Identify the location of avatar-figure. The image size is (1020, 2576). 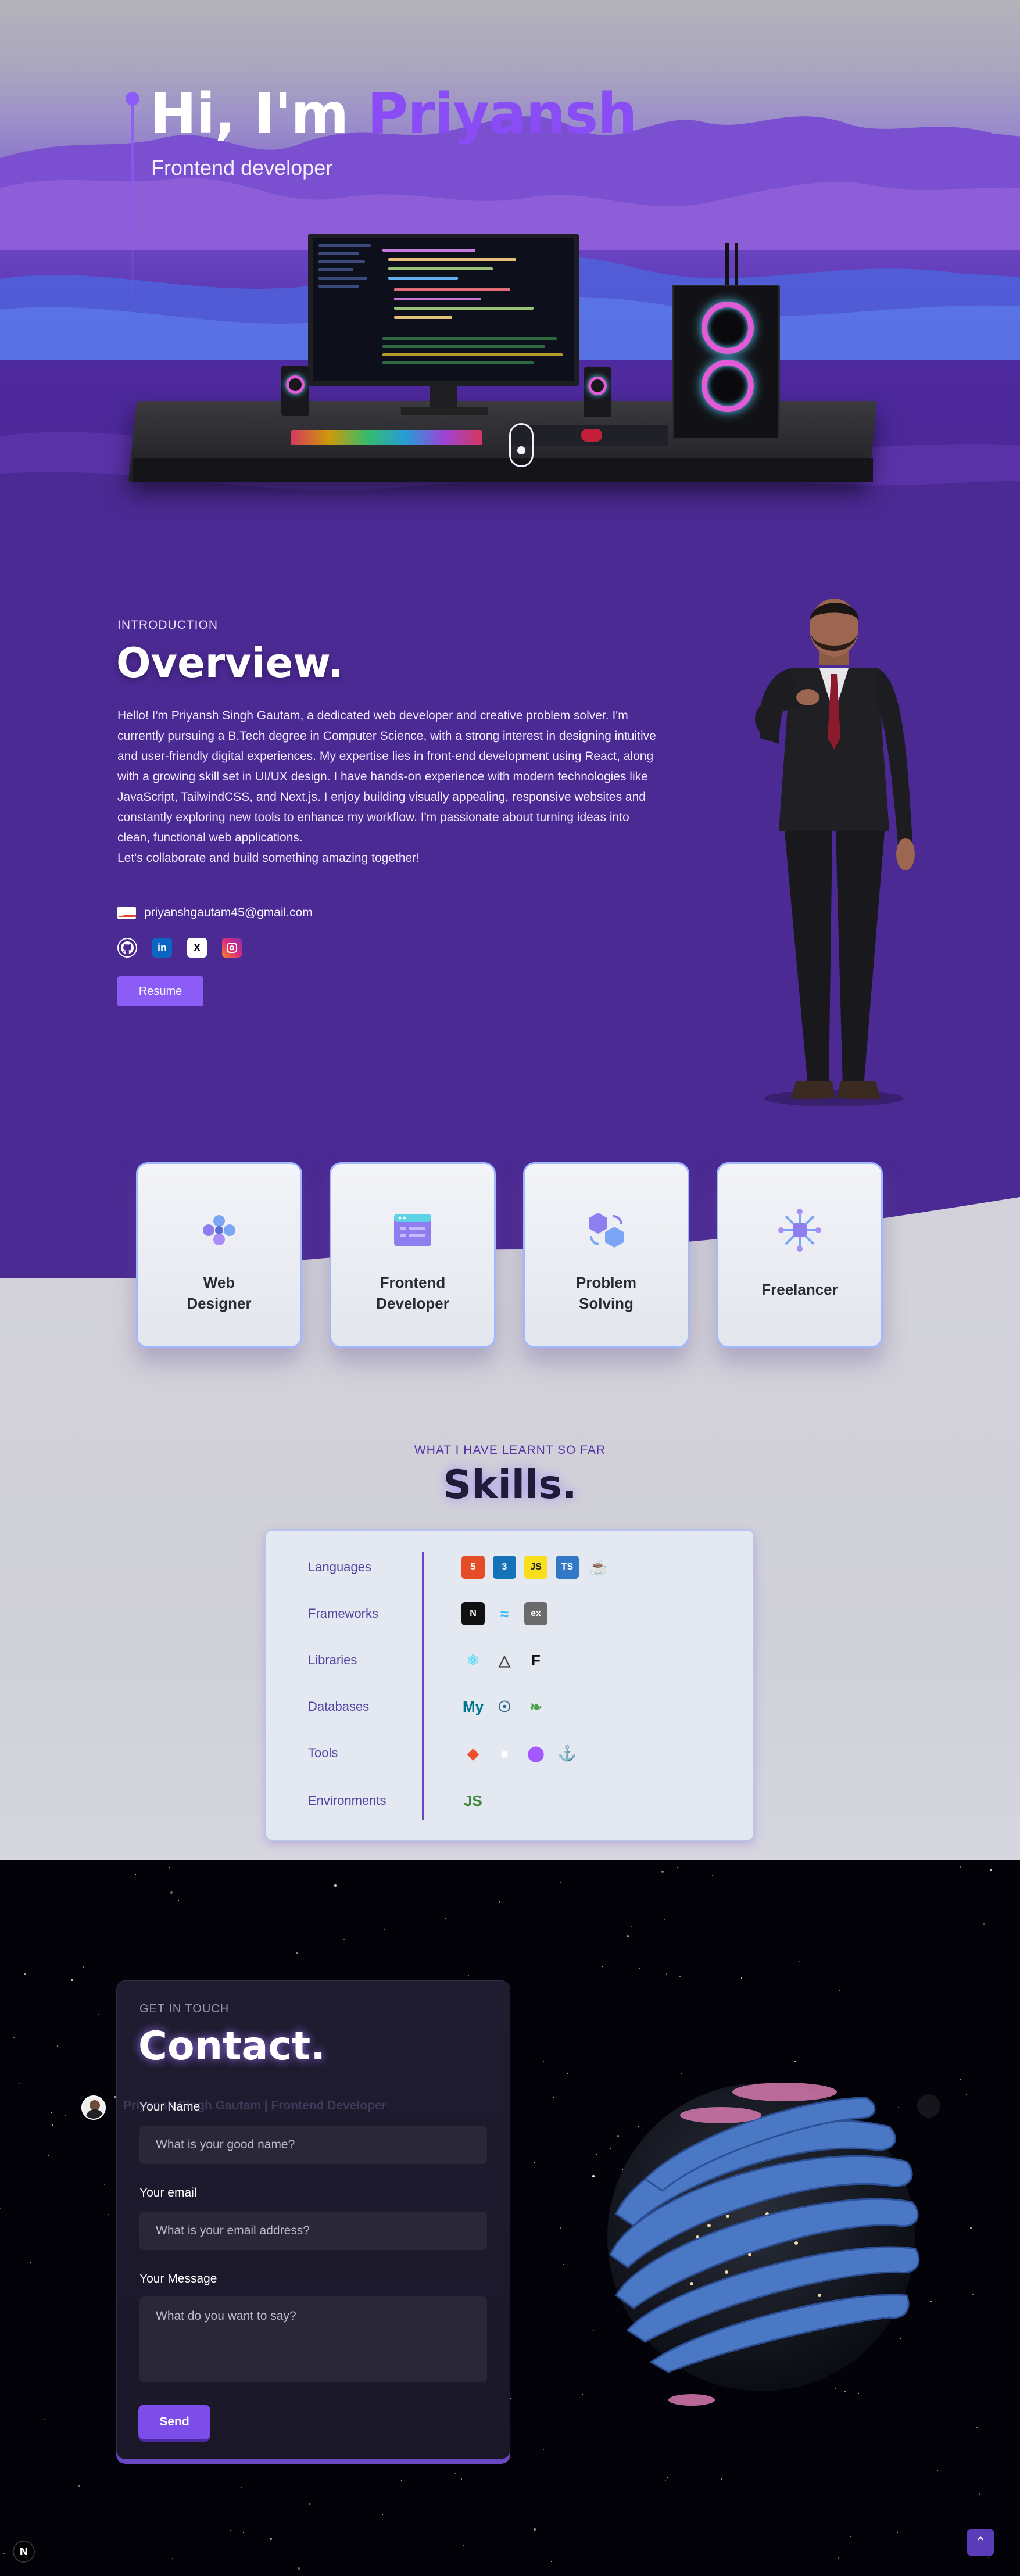
(835, 852).